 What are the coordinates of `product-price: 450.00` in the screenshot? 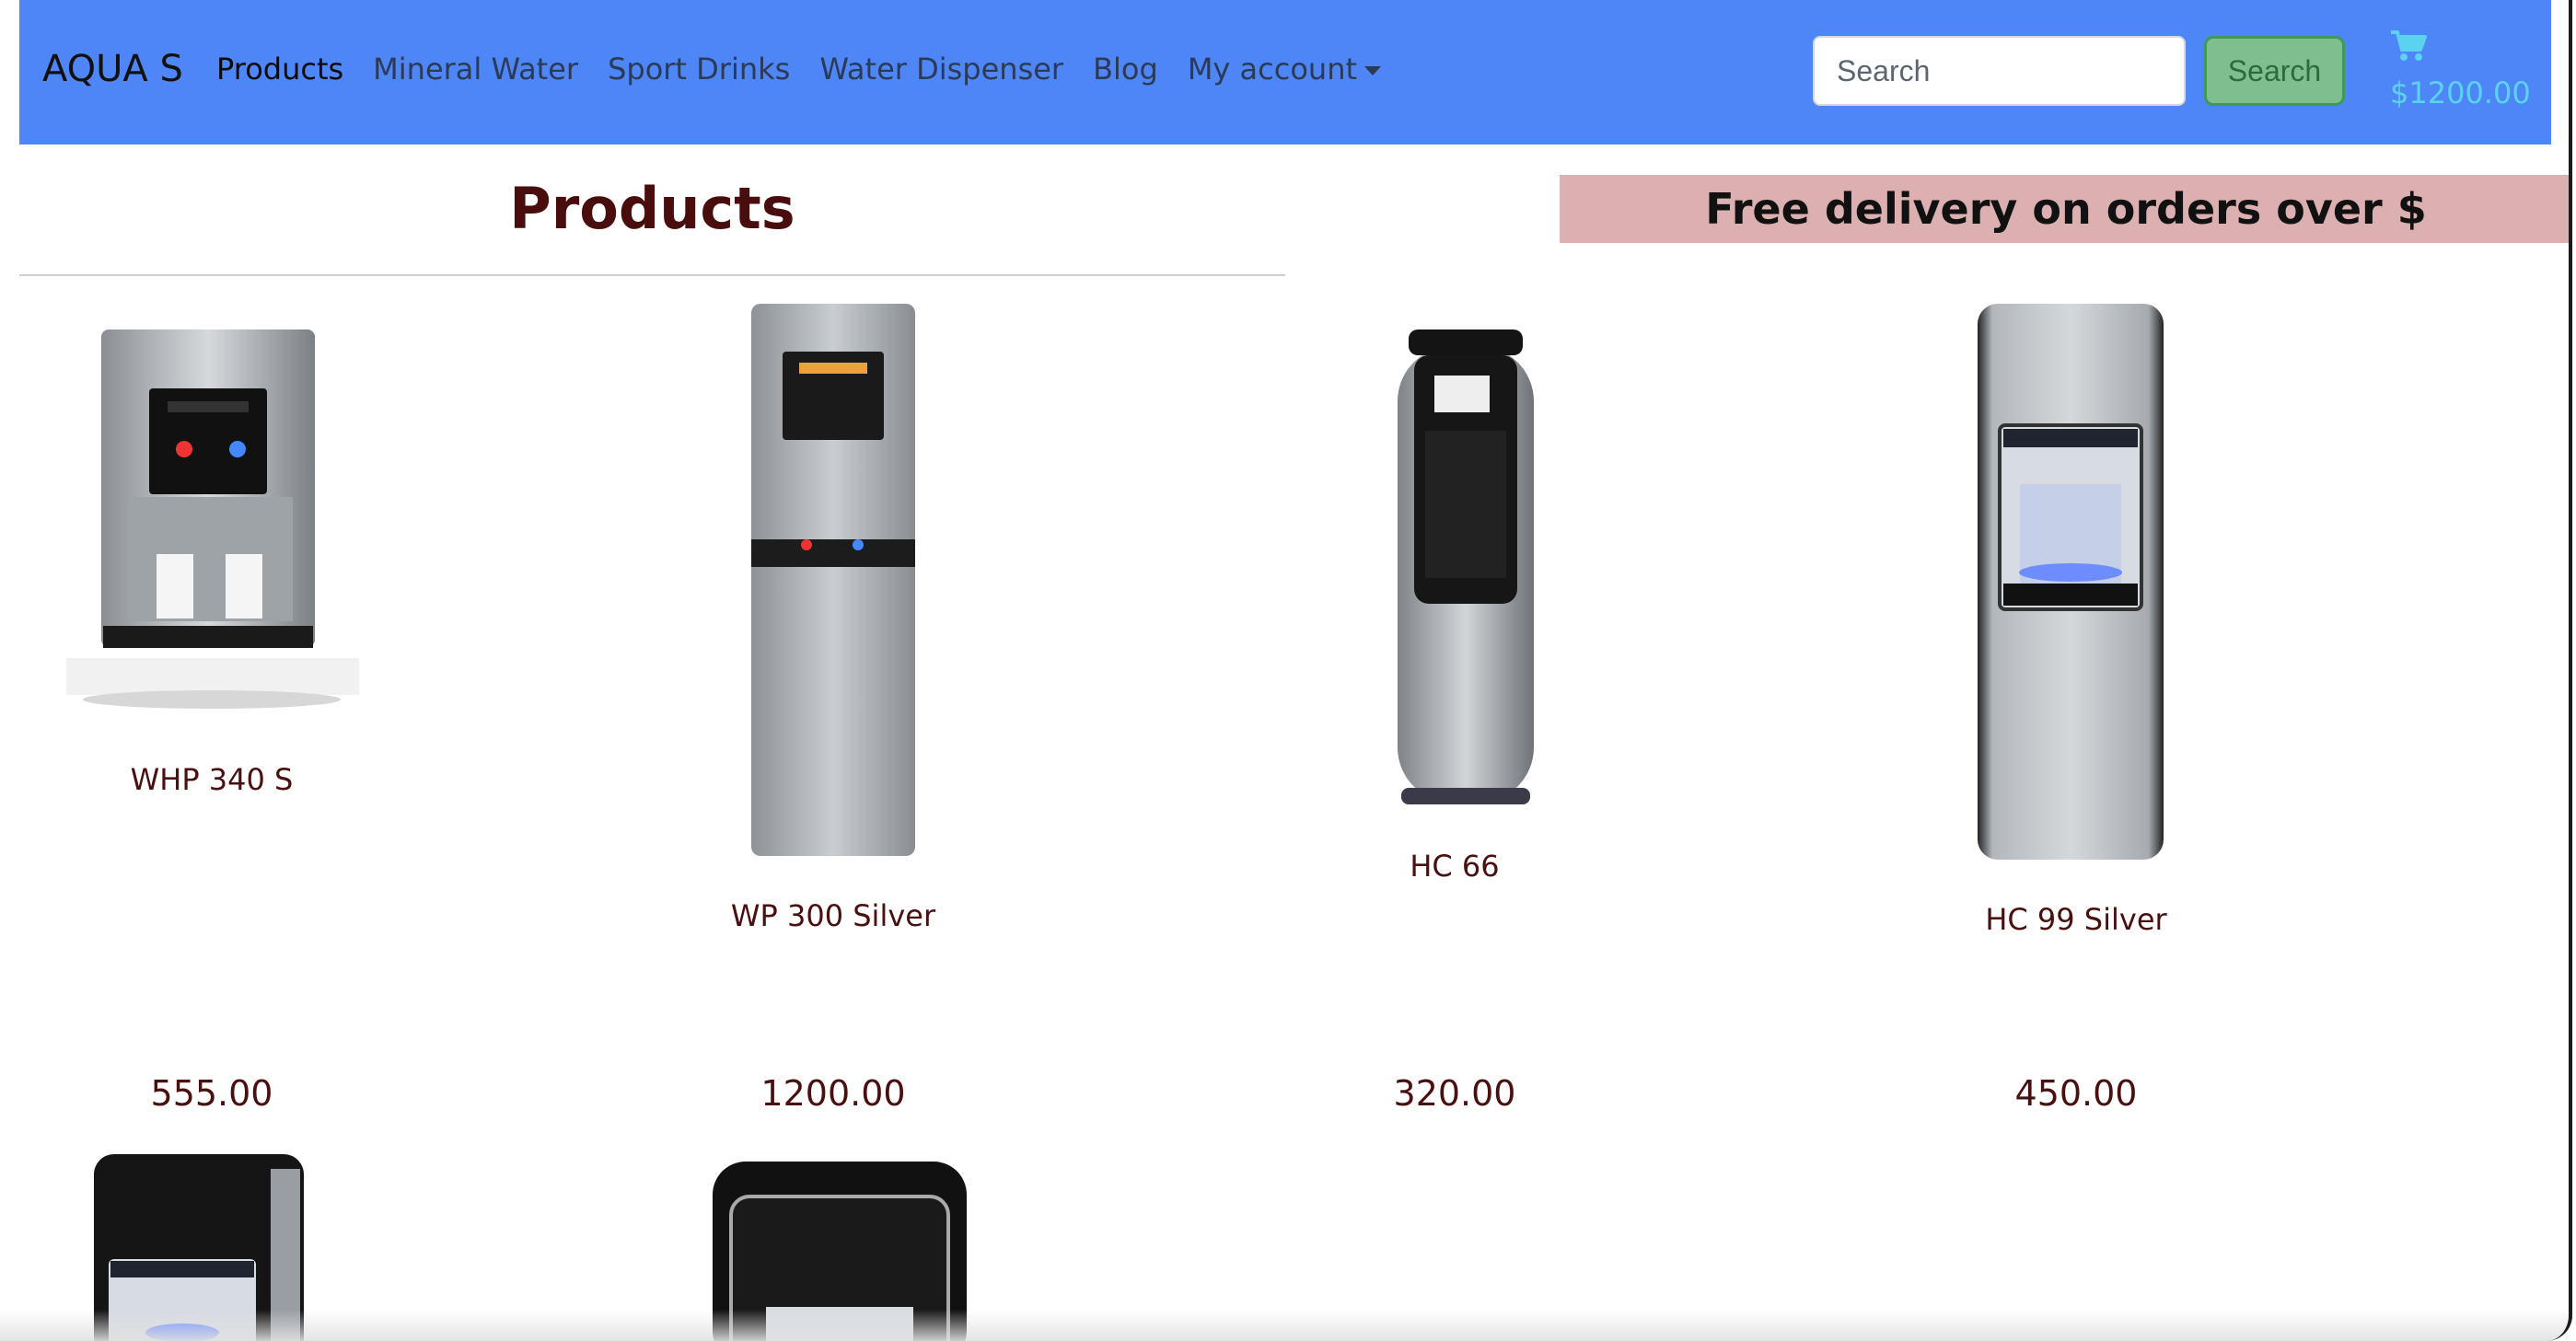 It's located at (2076, 1093).